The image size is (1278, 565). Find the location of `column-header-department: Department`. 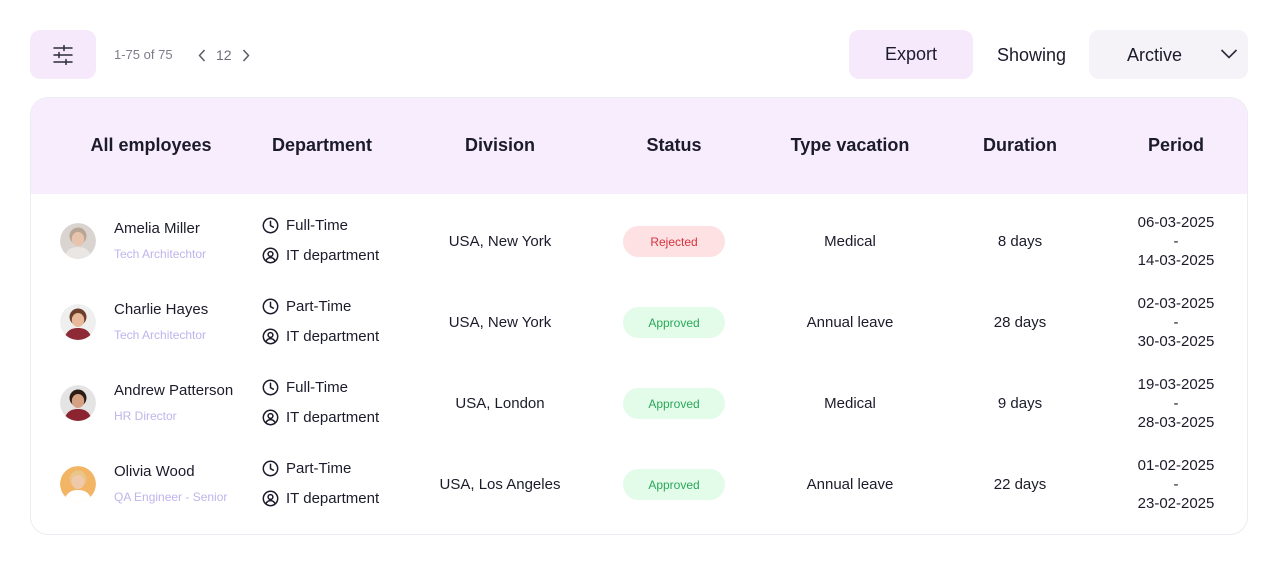

column-header-department: Department is located at coordinates (322, 145).